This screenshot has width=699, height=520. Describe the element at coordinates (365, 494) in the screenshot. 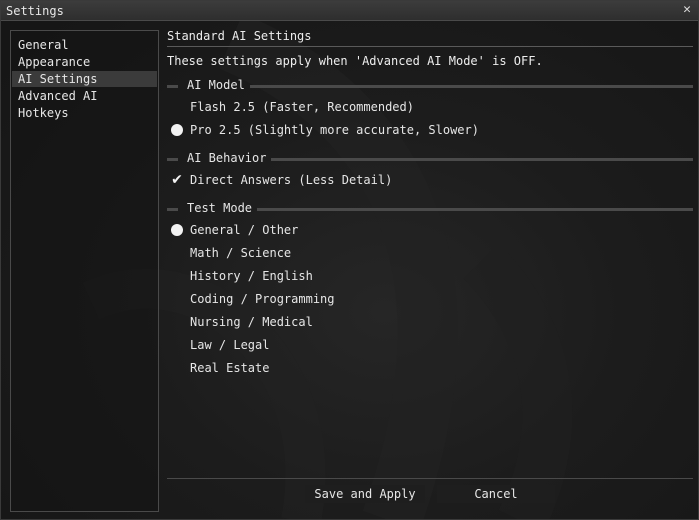

I see `save-and-apply-button: Save and Apply` at that location.